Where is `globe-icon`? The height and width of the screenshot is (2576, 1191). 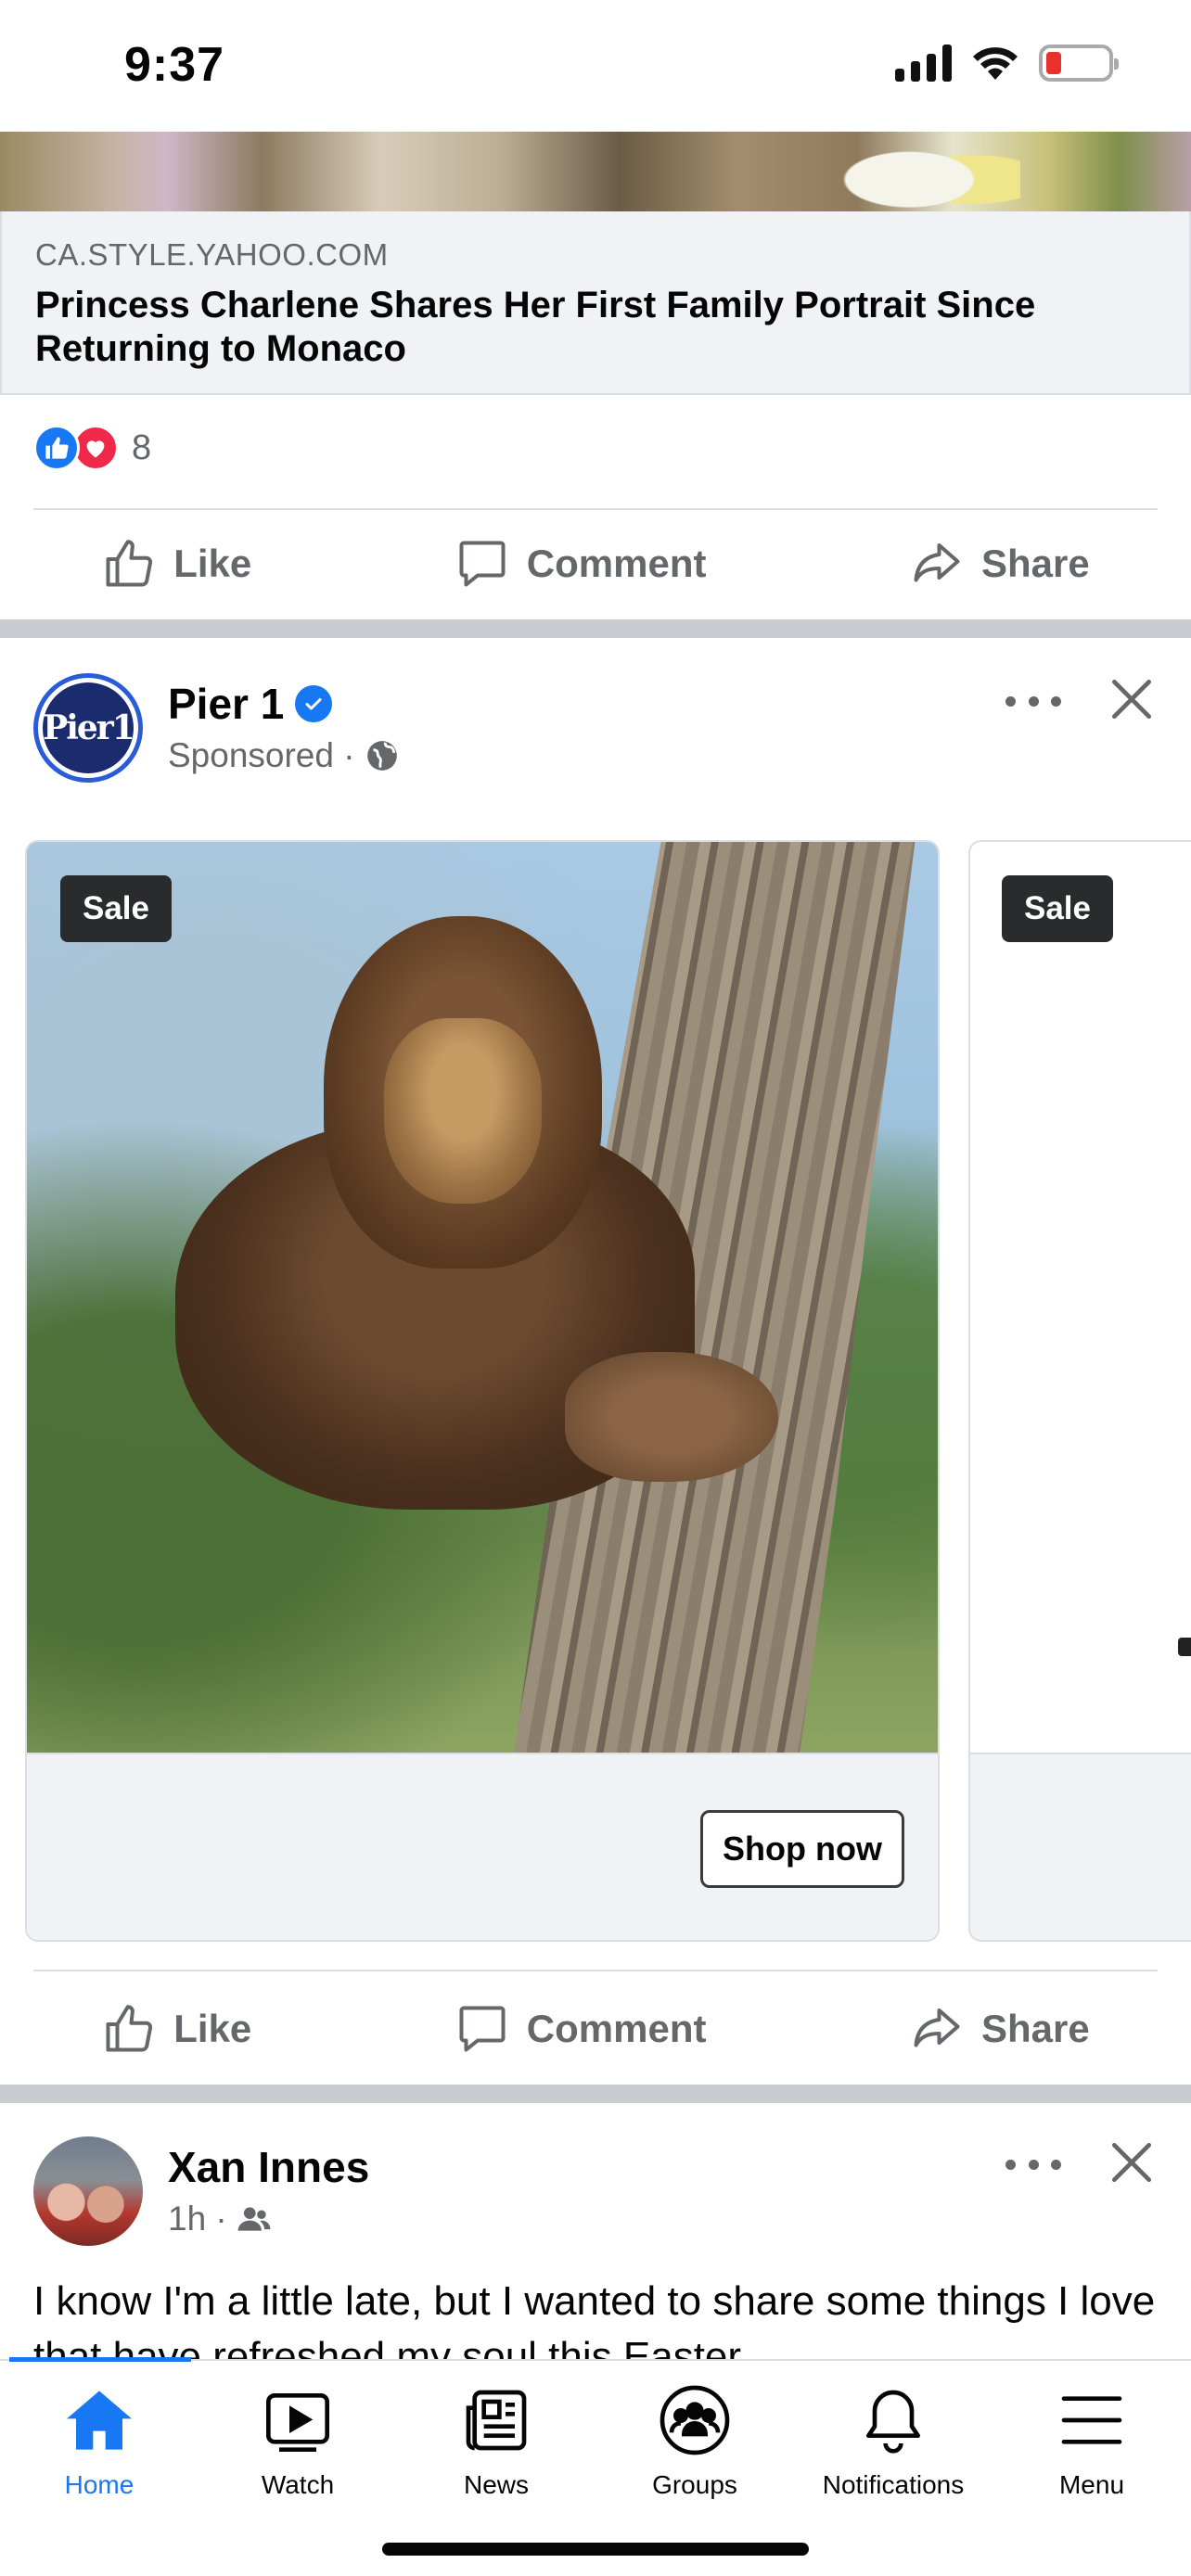 globe-icon is located at coordinates (381, 756).